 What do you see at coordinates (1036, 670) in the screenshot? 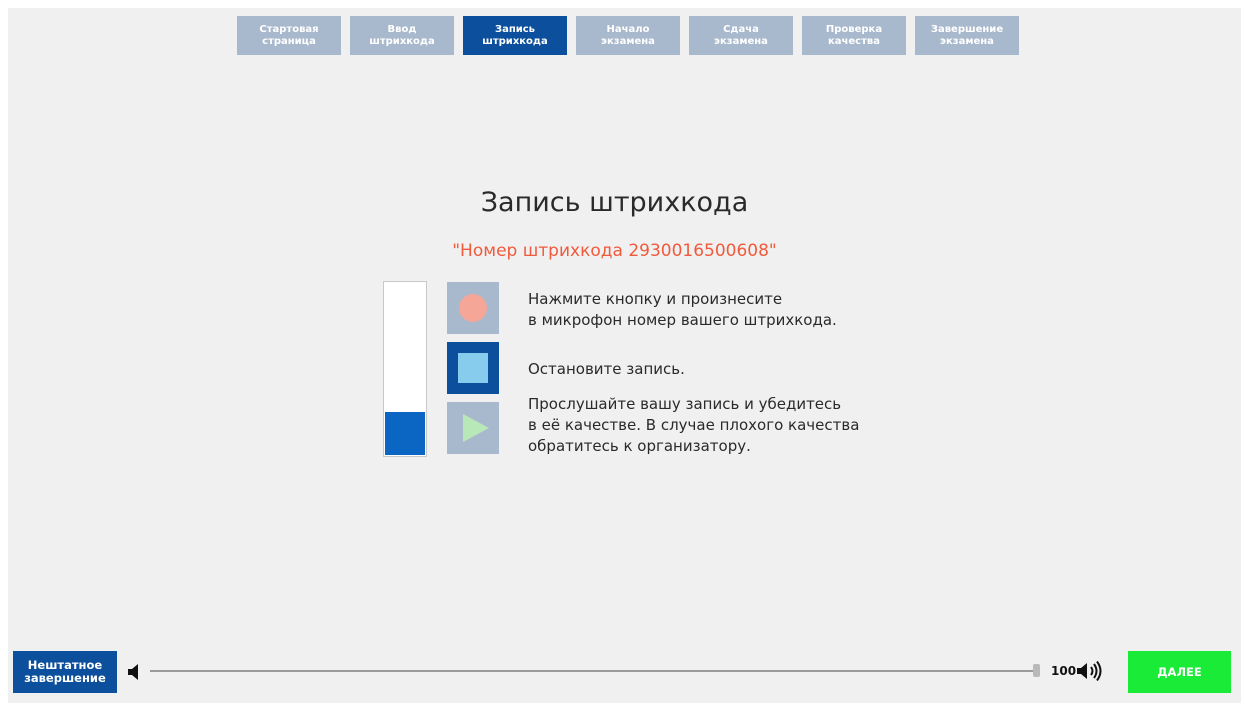
I see `volume-slider-thumb` at bounding box center [1036, 670].